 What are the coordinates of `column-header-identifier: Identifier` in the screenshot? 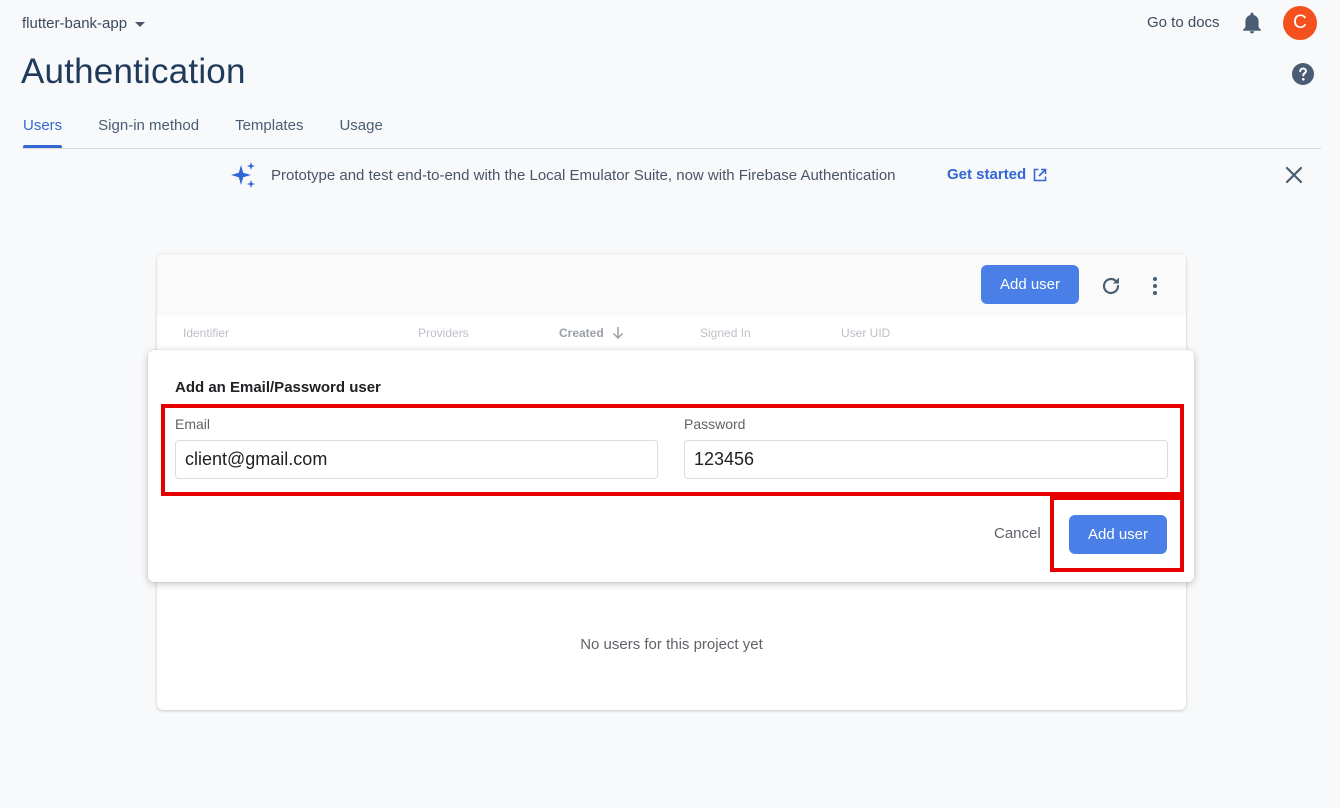 It's located at (206, 333).